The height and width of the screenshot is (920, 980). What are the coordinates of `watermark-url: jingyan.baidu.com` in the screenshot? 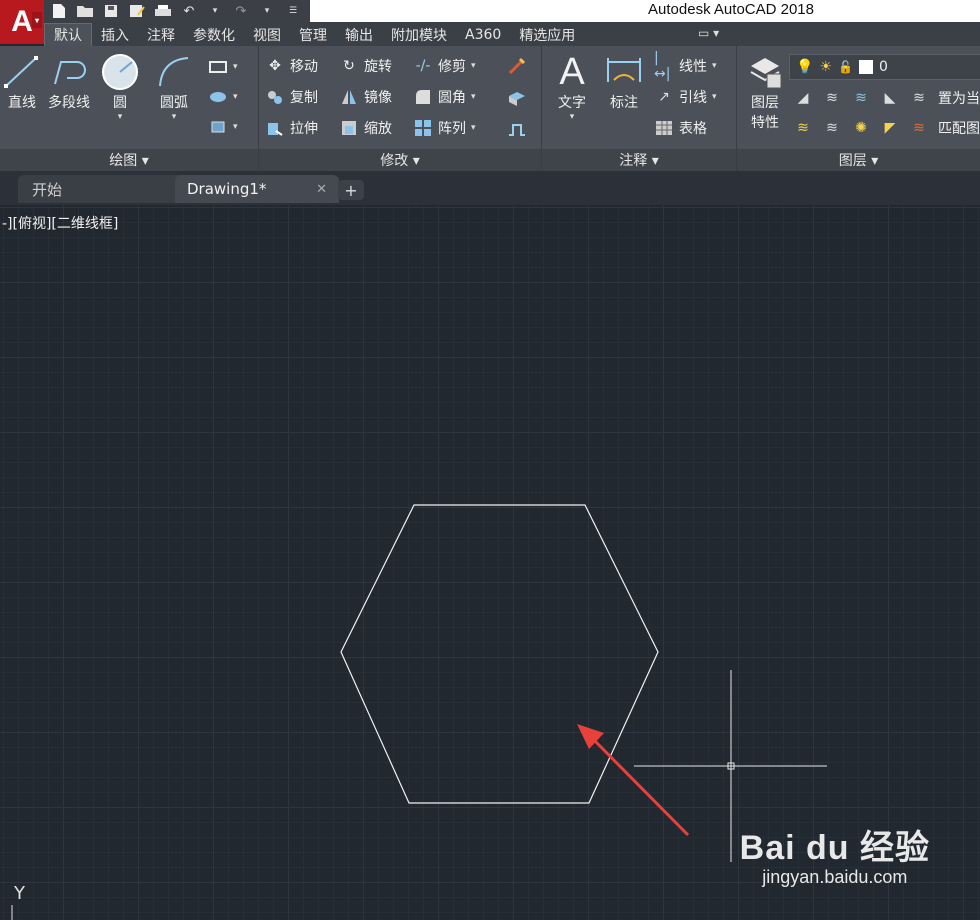 It's located at (835, 877).